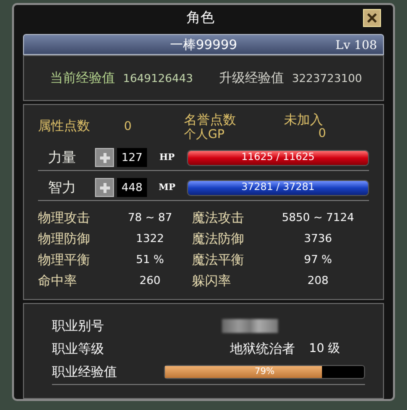  I want to click on close-icon, so click(372, 18).